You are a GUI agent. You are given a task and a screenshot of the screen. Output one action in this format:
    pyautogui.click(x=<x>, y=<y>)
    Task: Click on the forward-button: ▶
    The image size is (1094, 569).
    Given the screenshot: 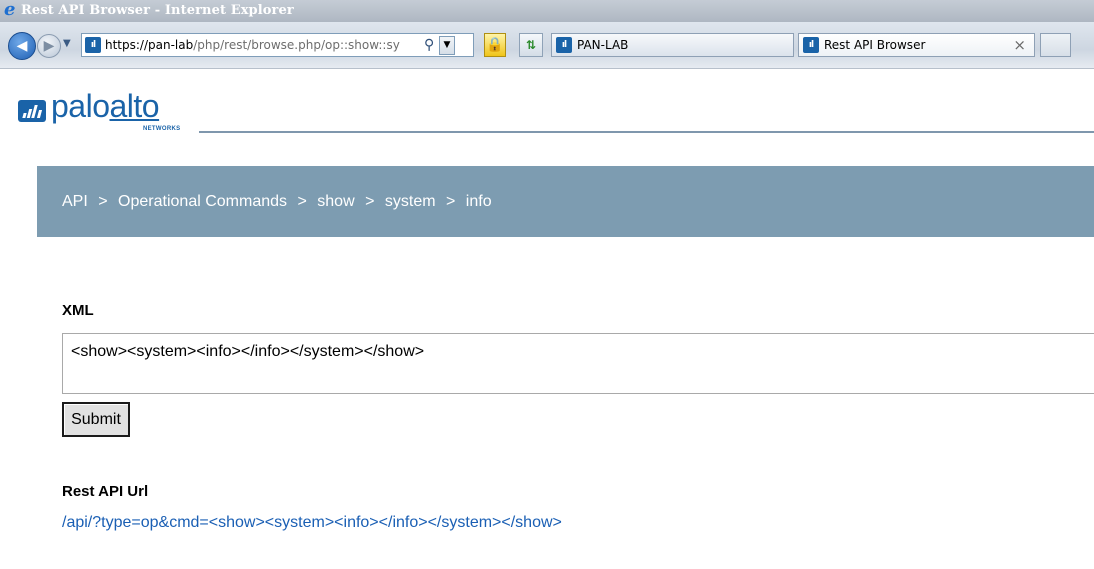 What is the action you would take?
    pyautogui.click(x=49, y=46)
    